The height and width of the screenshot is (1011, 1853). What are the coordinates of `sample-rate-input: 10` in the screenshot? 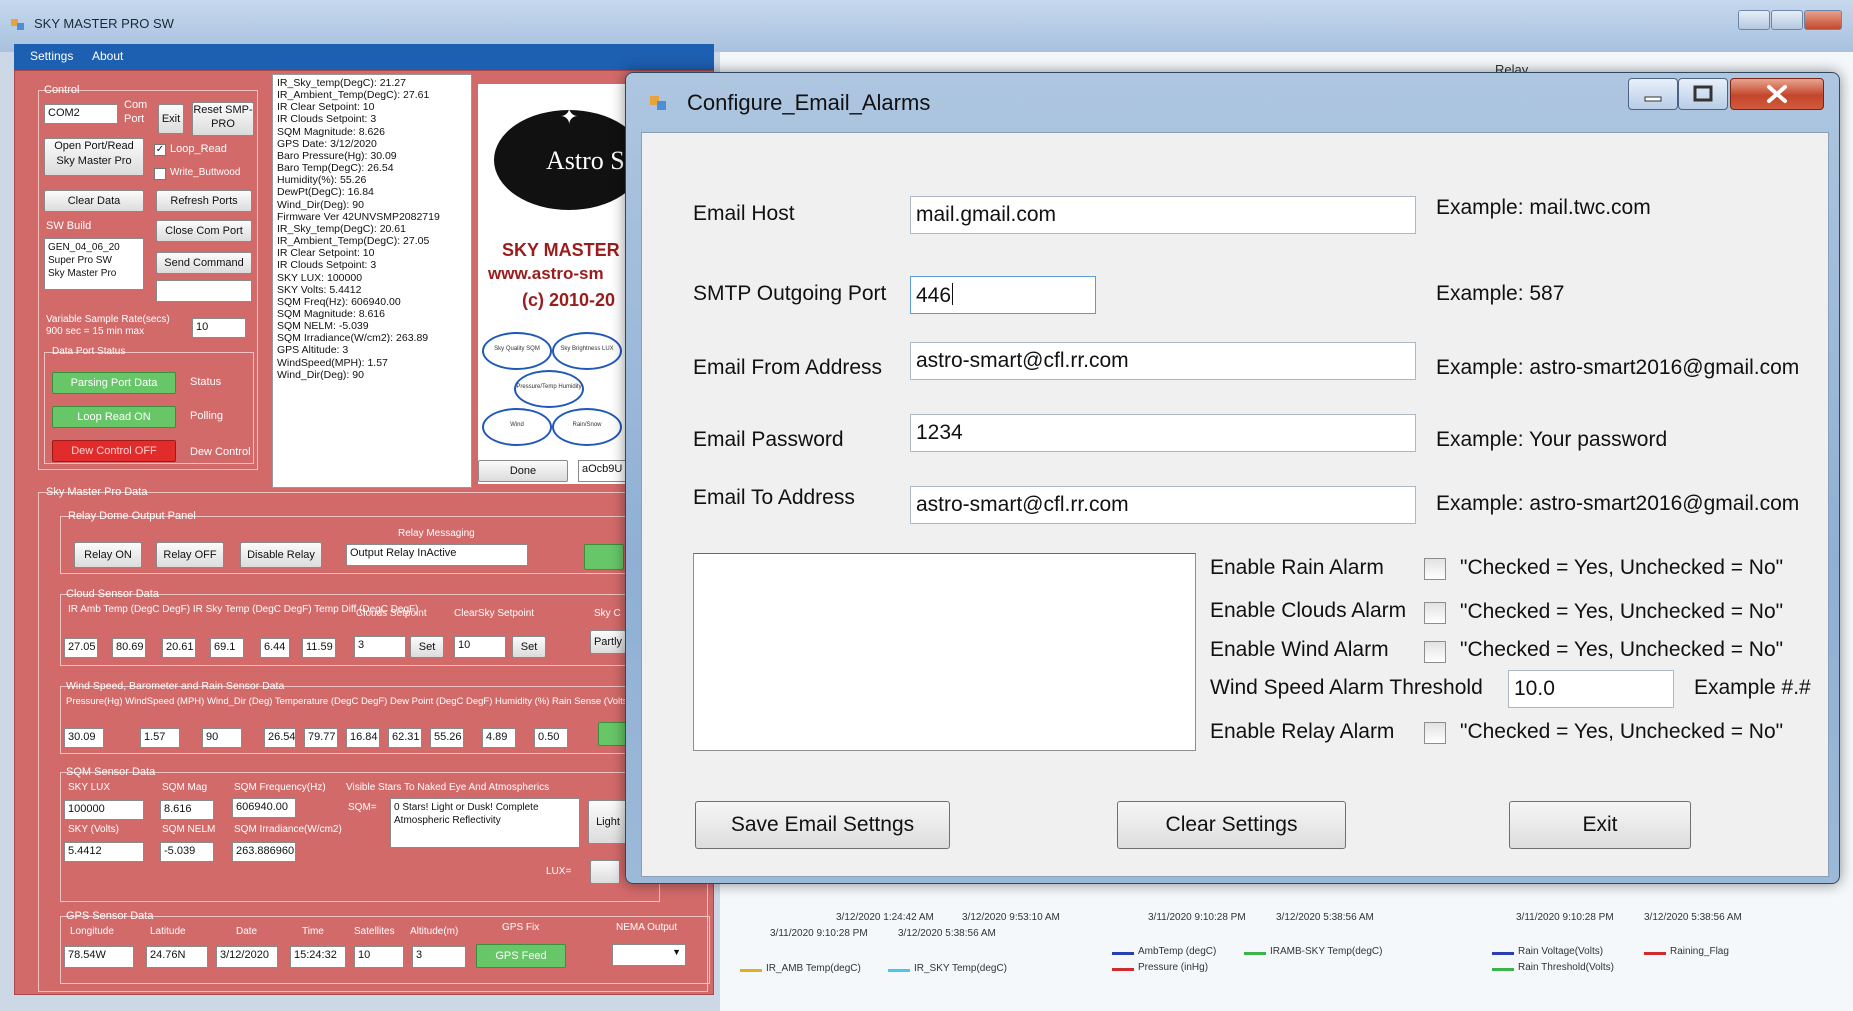 It's located at (219, 328).